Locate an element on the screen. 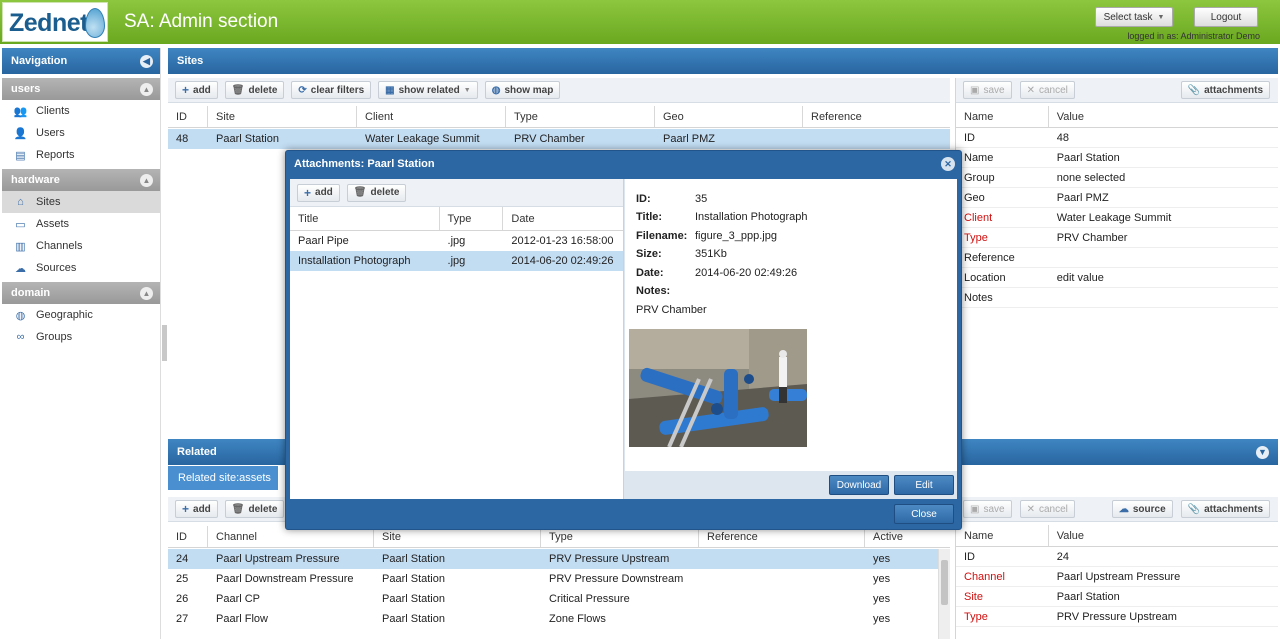 This screenshot has height=639, width=1280. property-value: Paarl Upstream Pressure is located at coordinates (1163, 576).